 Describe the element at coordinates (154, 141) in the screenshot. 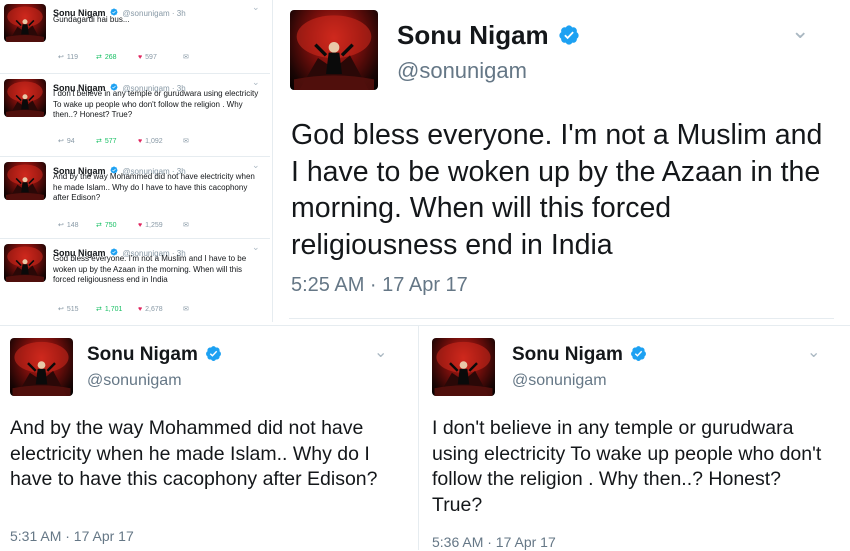

I see `like-count: 1,092` at that location.